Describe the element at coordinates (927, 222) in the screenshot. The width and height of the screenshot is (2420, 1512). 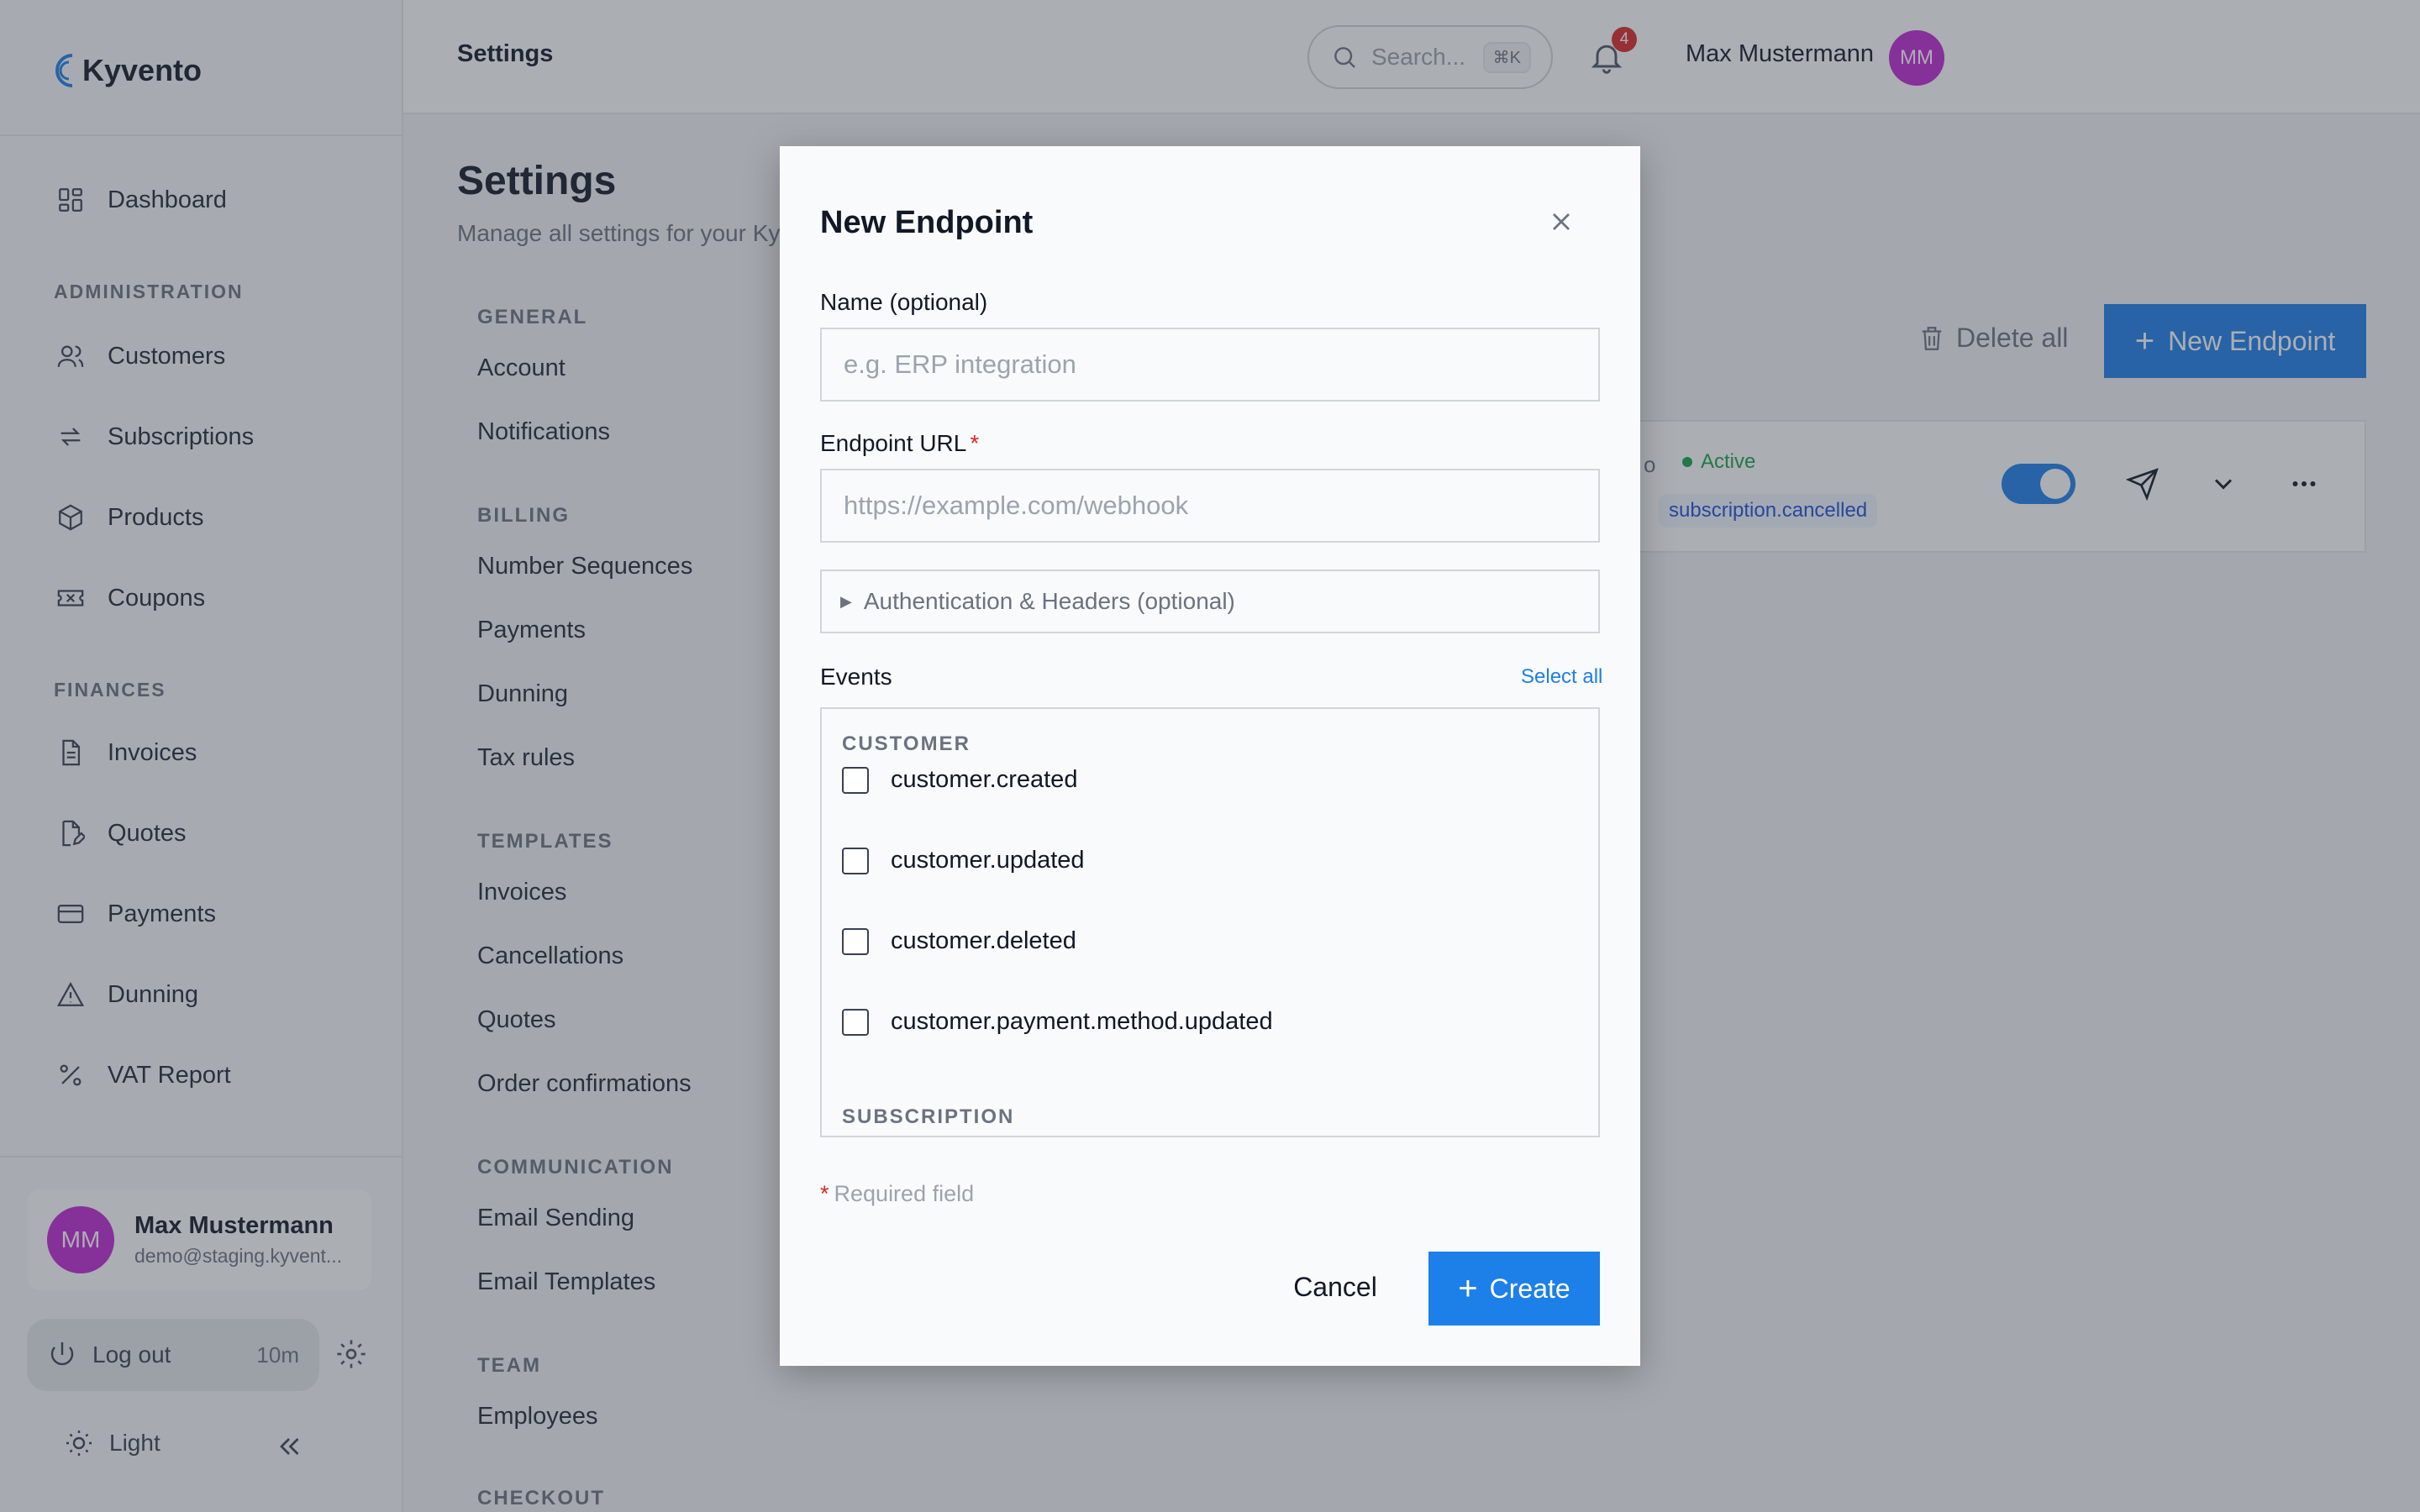
I see `dialog-title: New Endpoint` at that location.